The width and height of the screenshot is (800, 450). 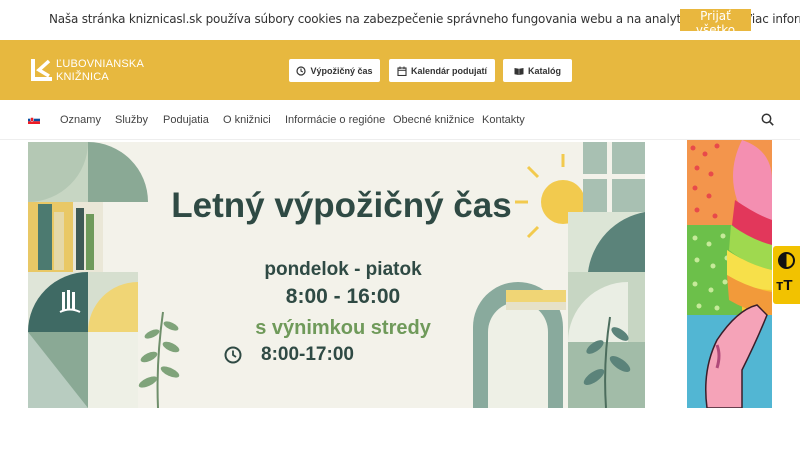 What do you see at coordinates (343, 269) in the screenshot?
I see `banner-days: pondelok - piatok` at bounding box center [343, 269].